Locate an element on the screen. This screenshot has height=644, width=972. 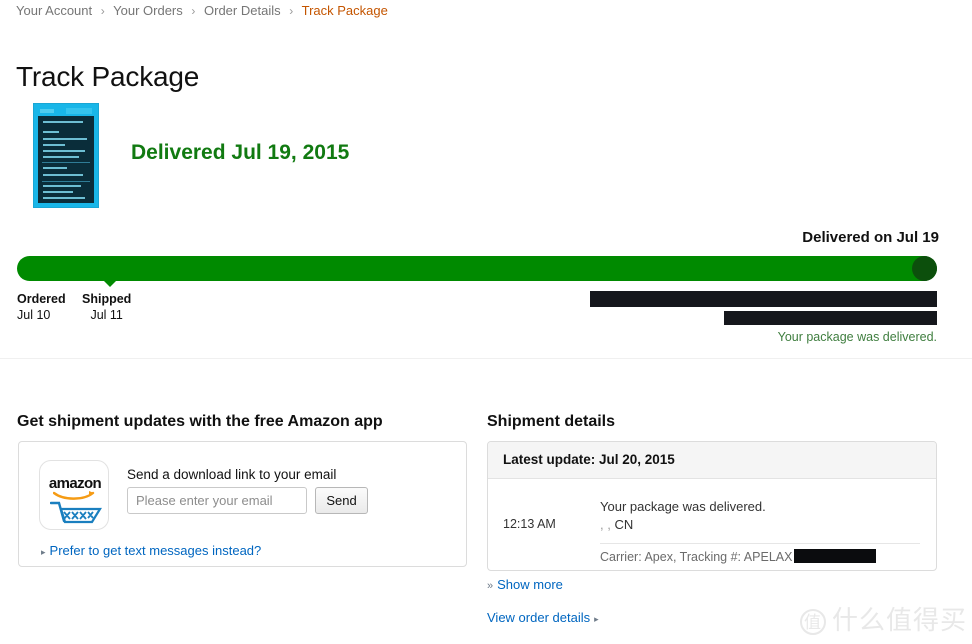
tablet-topbar-right-chip is located at coordinates (79, 111).